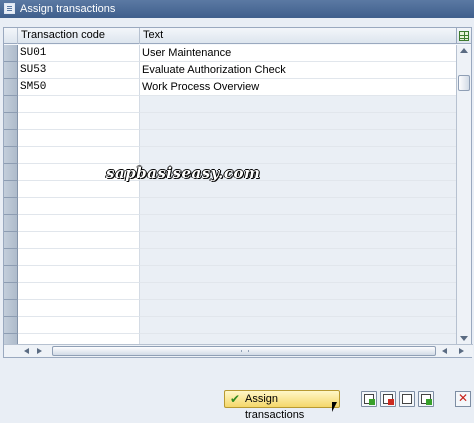  Describe the element at coordinates (298, 36) in the screenshot. I see `column-header-text: Text` at that location.